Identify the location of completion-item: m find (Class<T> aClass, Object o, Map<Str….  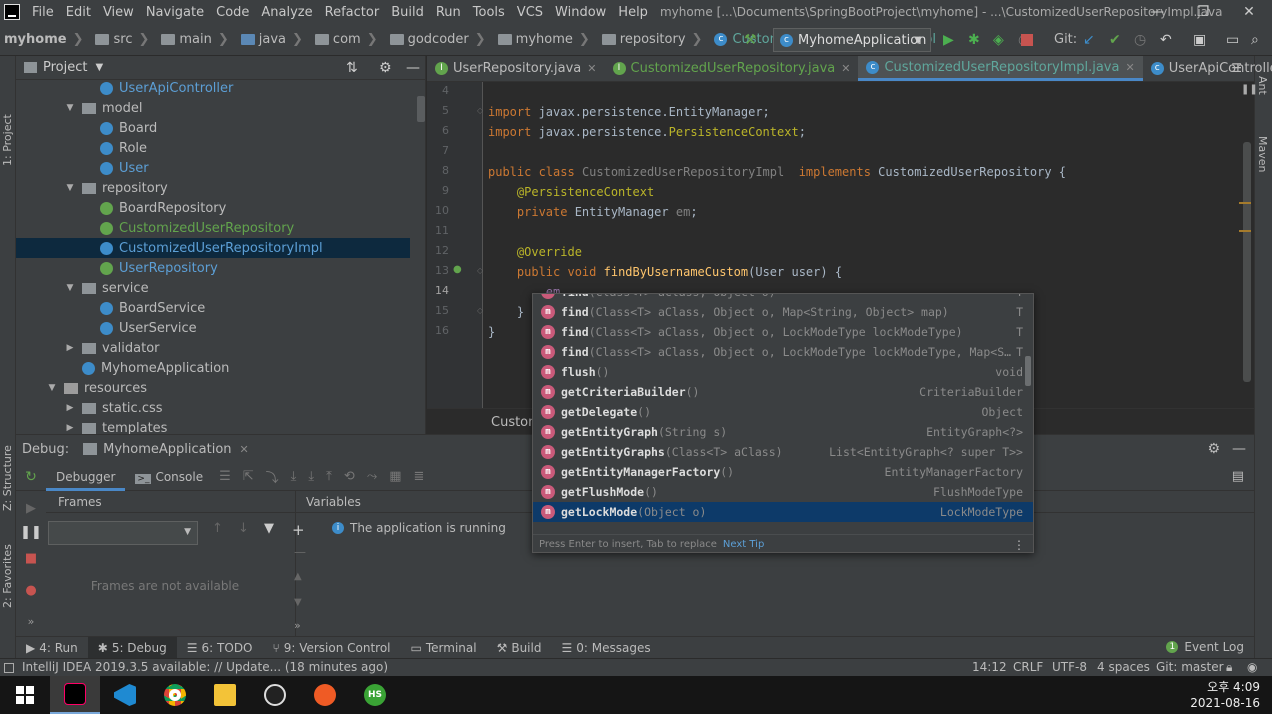
(783, 312).